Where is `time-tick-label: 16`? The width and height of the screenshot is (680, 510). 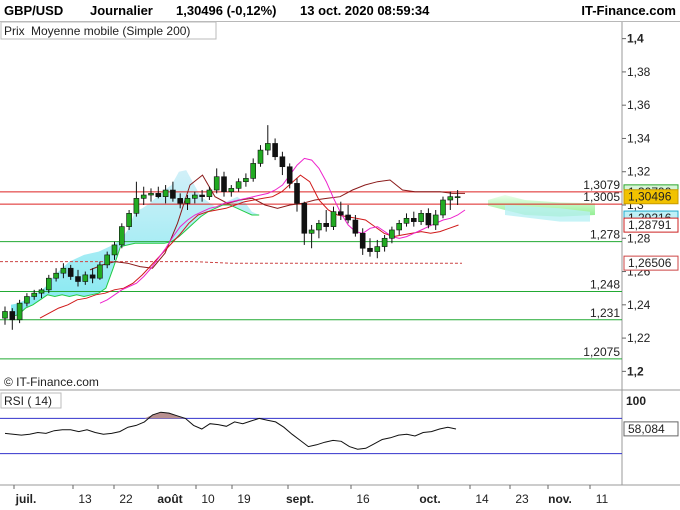
time-tick-label: 16 is located at coordinates (363, 499).